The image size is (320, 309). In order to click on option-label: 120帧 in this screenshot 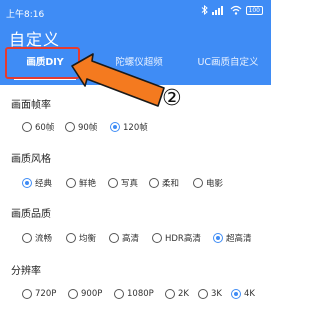, I will do `click(135, 128)`.